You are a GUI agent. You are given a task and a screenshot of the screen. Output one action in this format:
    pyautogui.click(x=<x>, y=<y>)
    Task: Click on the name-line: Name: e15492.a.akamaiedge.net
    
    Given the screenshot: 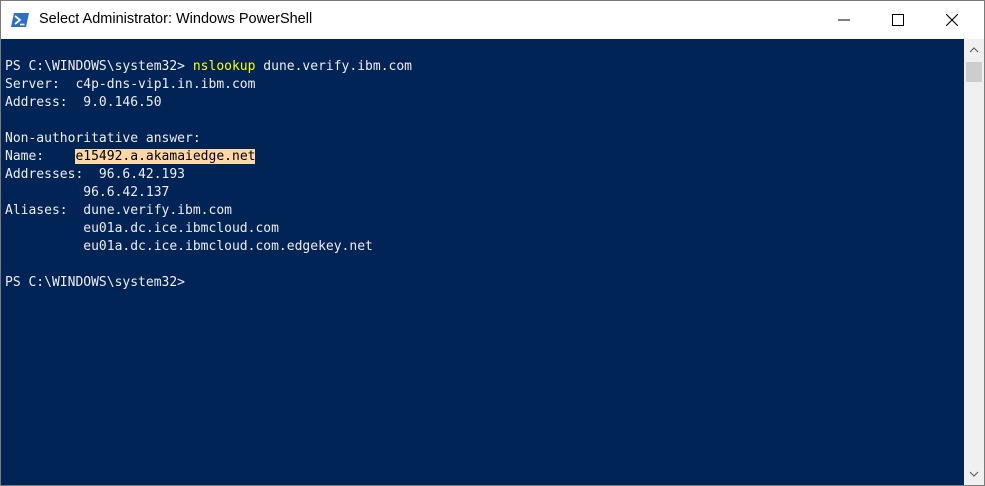 What is the action you would take?
    pyautogui.click(x=130, y=157)
    